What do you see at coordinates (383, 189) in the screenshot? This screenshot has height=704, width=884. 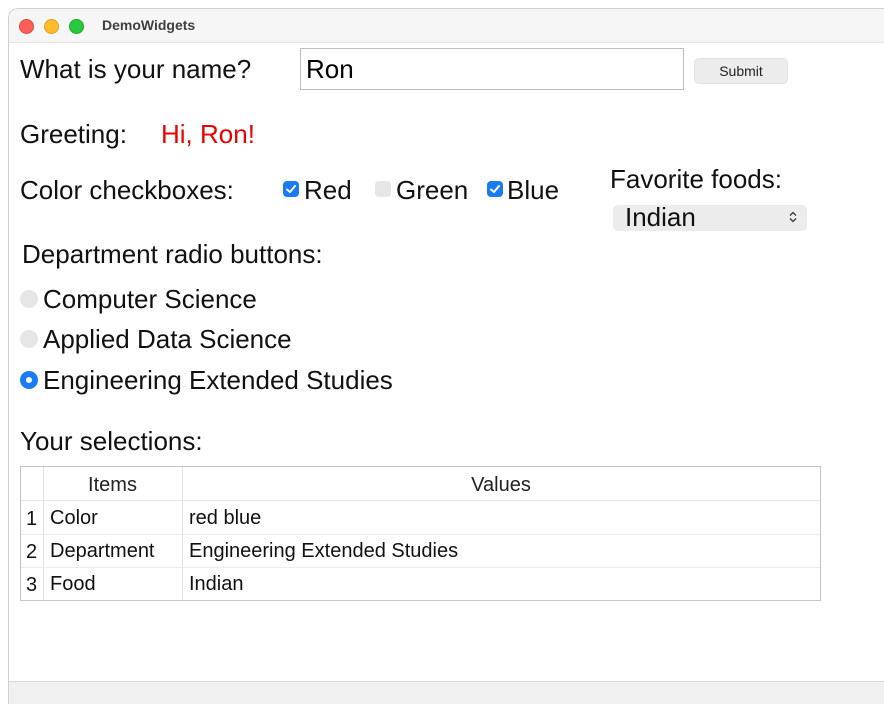 I see `green-checkbox` at bounding box center [383, 189].